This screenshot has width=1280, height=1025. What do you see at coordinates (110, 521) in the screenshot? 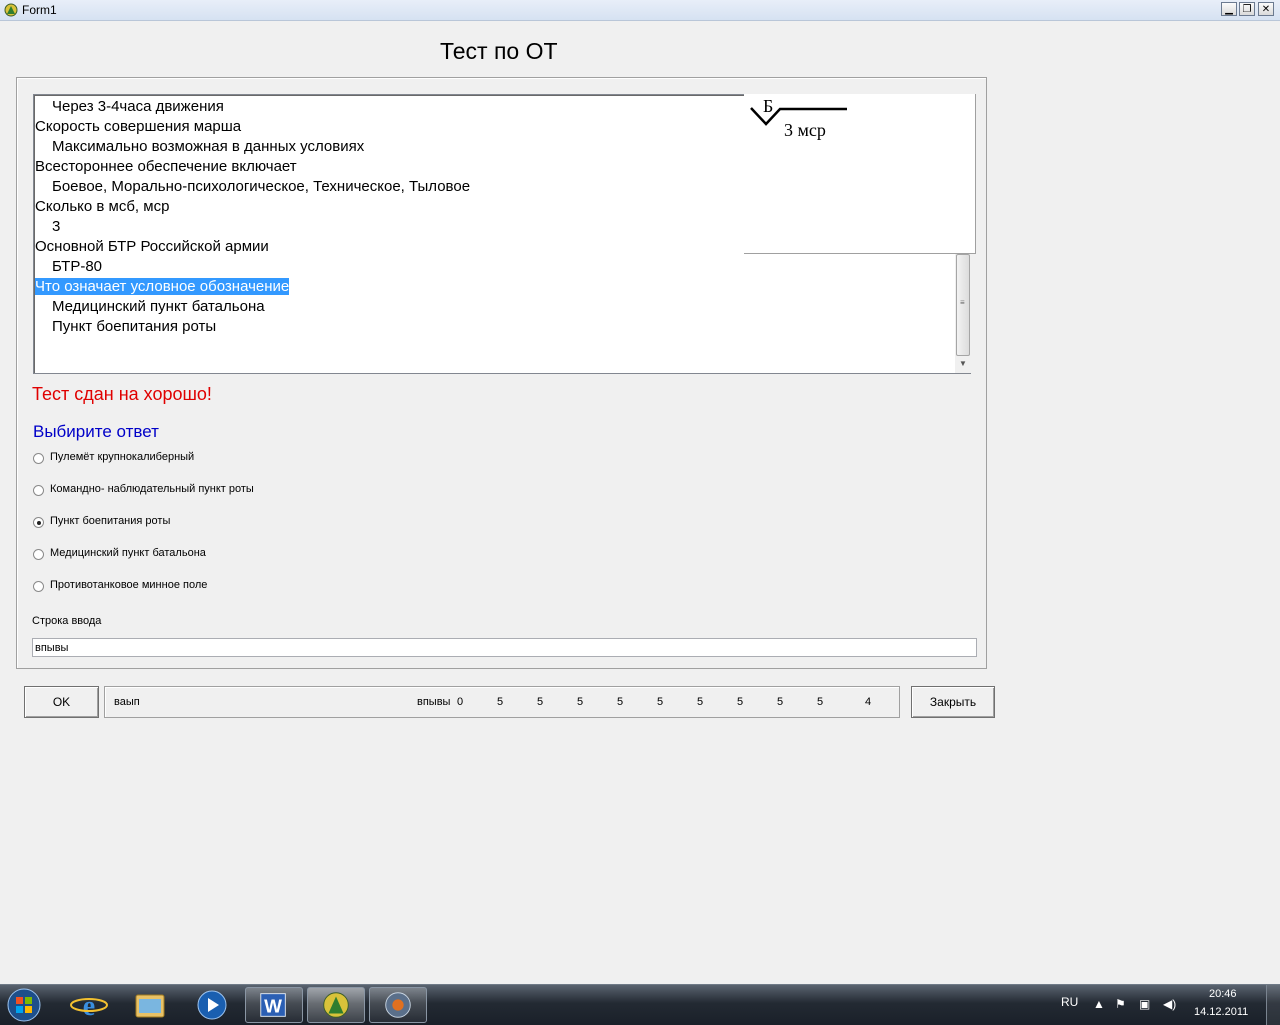
I see `answer-option-label: Пункт боепитания роты` at bounding box center [110, 521].